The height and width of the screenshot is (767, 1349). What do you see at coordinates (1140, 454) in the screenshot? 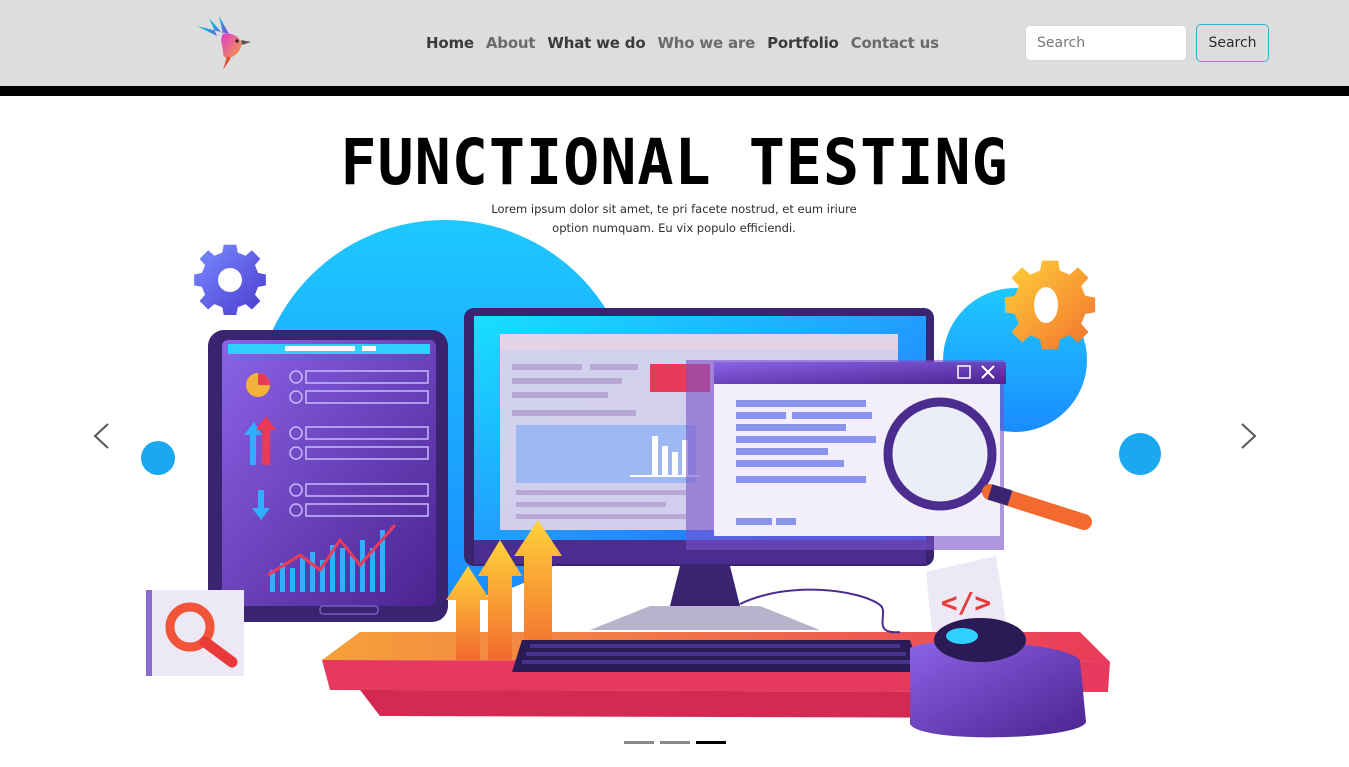
I see `decor-dot-right` at bounding box center [1140, 454].